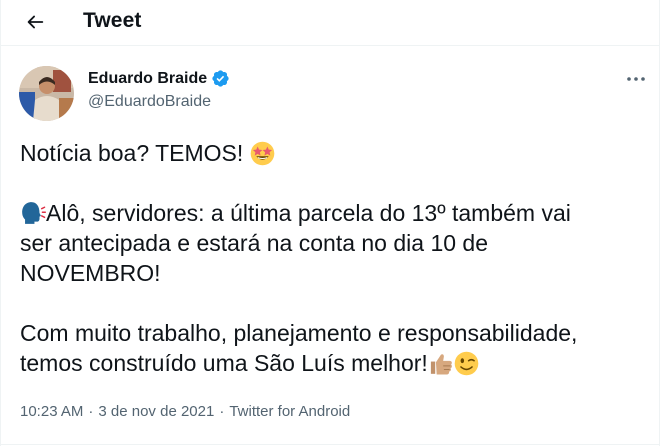 The width and height of the screenshot is (660, 446). What do you see at coordinates (289, 411) in the screenshot?
I see `tweet-source: Twitter for Android` at bounding box center [289, 411].